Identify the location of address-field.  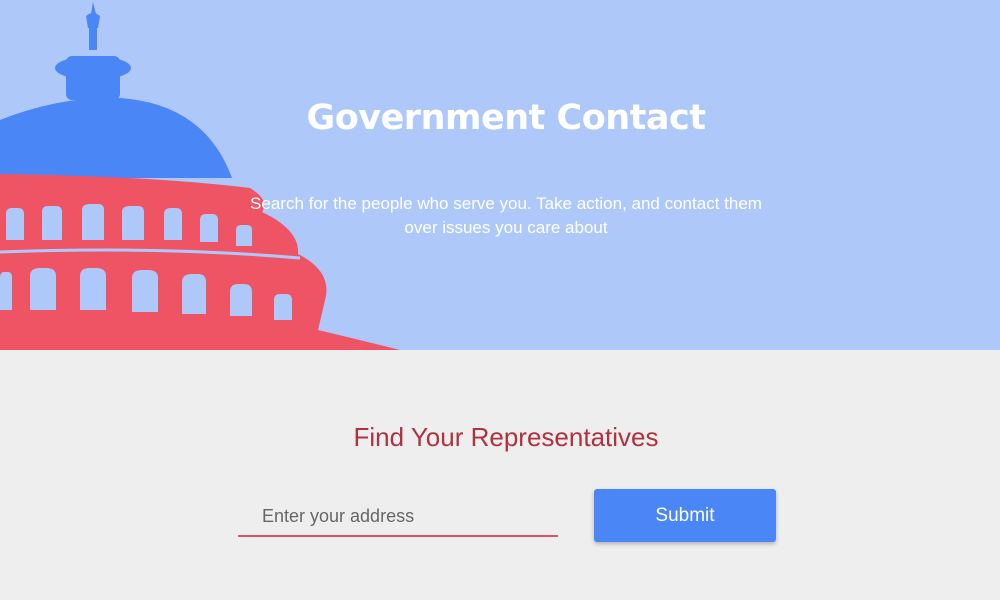
(398, 517).